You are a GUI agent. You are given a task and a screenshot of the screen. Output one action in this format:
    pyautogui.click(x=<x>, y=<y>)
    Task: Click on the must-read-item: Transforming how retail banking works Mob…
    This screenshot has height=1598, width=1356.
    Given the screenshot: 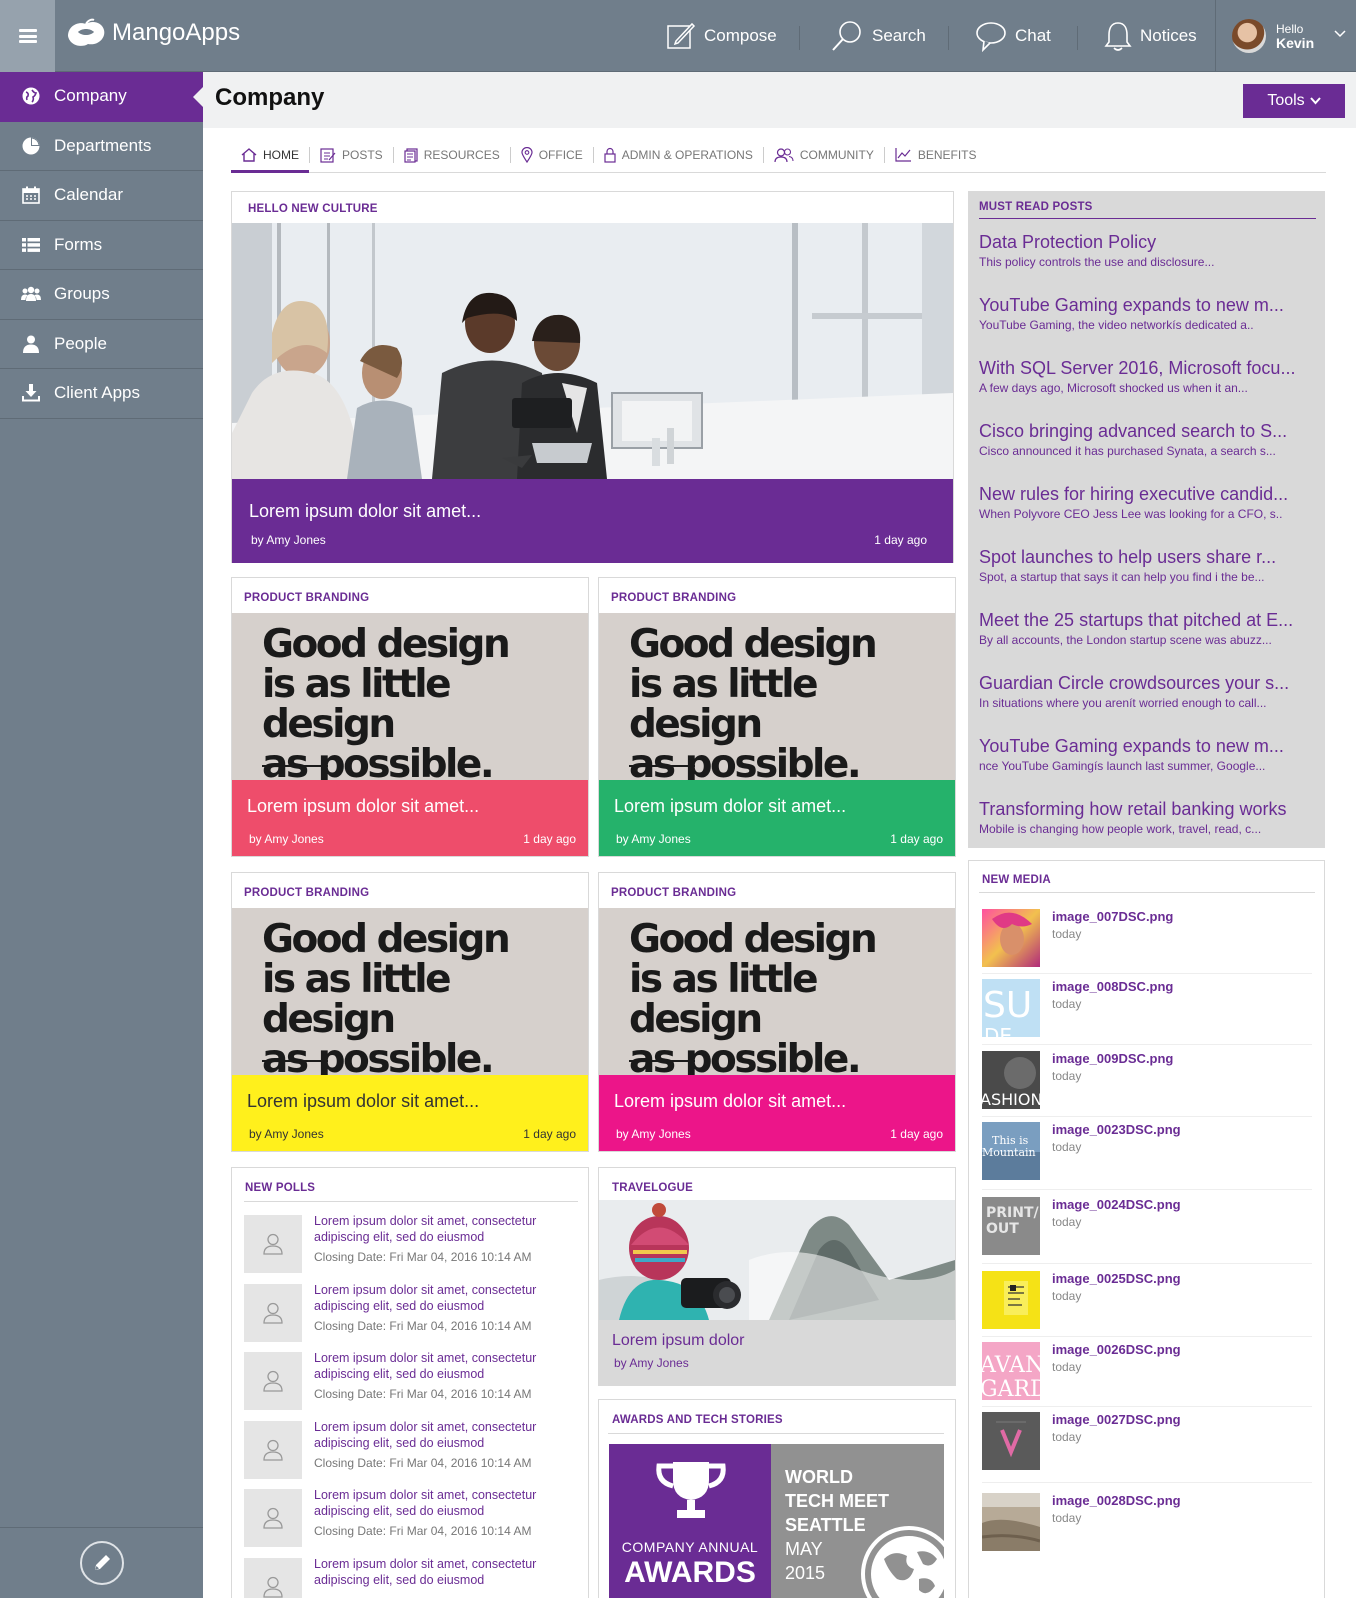 What is the action you would take?
    pyautogui.click(x=1144, y=817)
    